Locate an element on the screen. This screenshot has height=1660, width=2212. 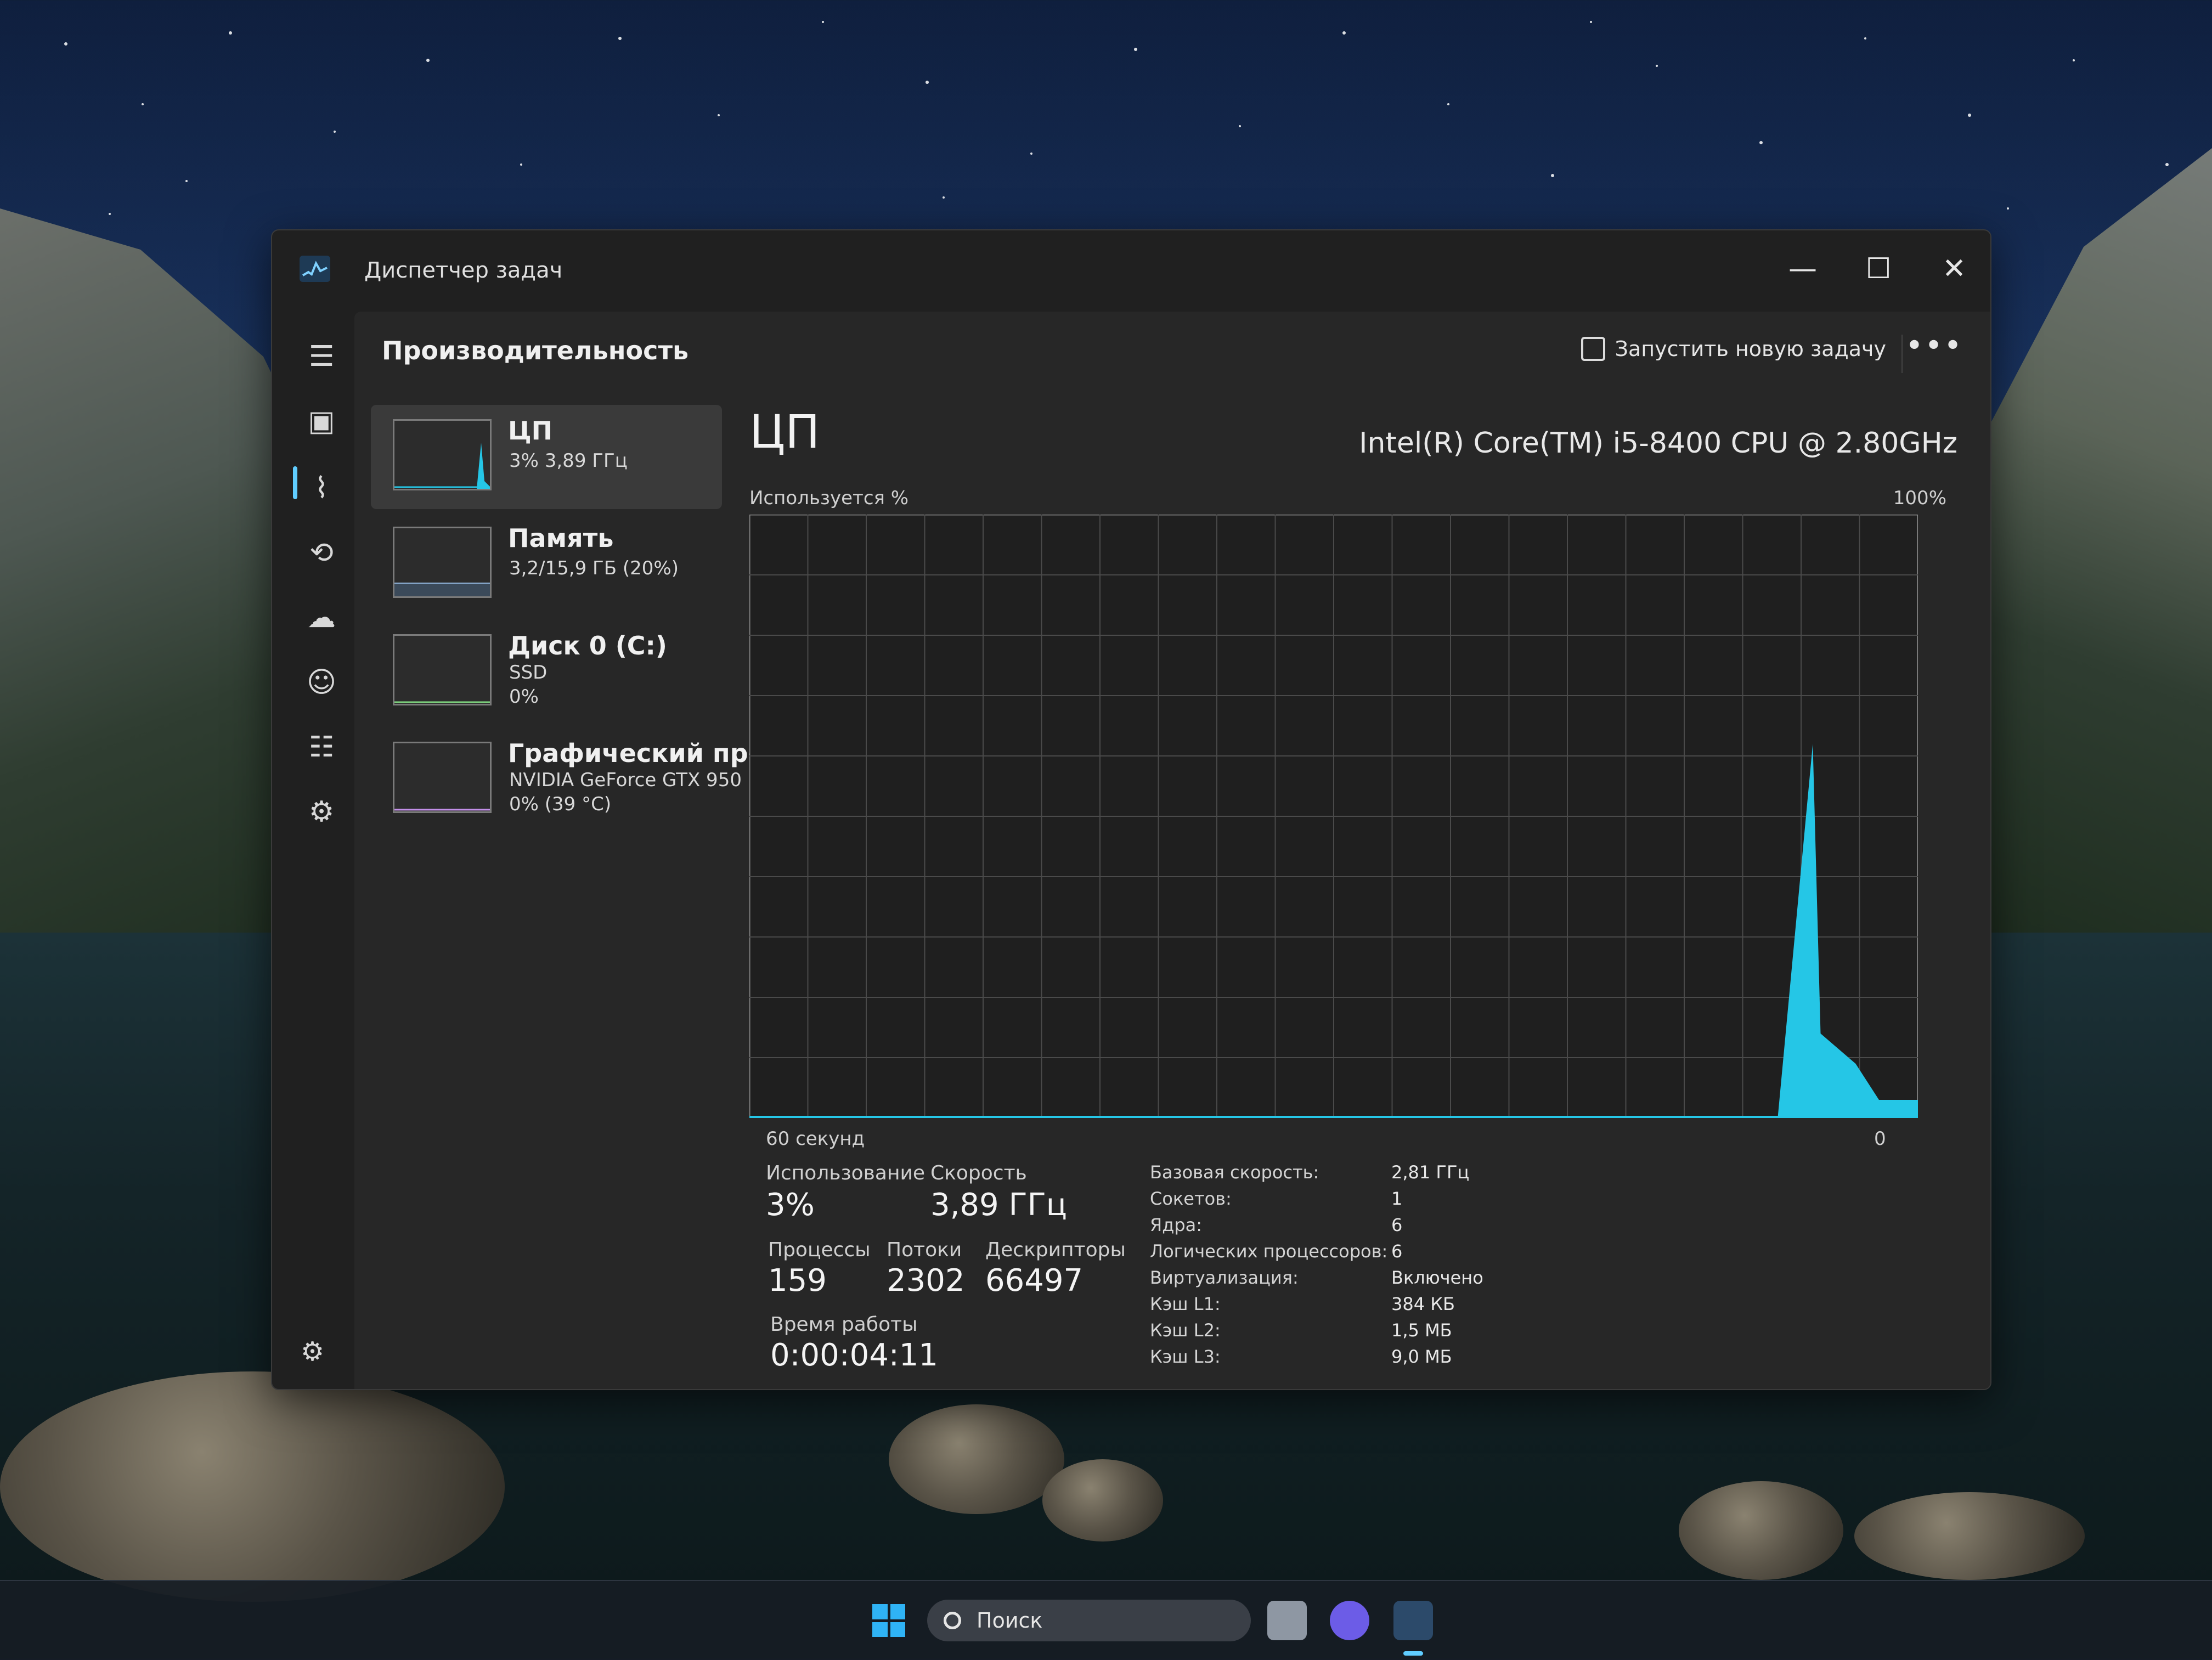
window-title: Диспетчер задач is located at coordinates (464, 270).